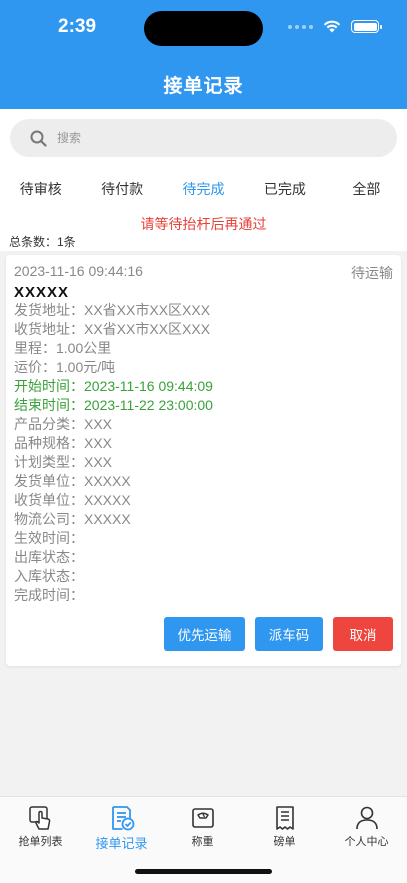 The width and height of the screenshot is (407, 883). I want to click on gate-notice: 请等待抬杆后再通过, so click(203, 224).